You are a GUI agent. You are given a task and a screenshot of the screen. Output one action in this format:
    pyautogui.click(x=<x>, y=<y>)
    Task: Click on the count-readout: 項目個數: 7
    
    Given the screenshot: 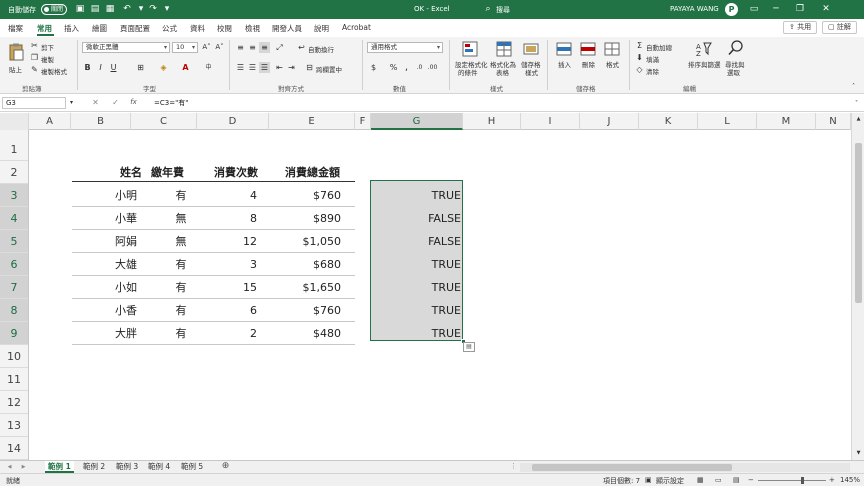 What is the action you would take?
    pyautogui.click(x=621, y=481)
    